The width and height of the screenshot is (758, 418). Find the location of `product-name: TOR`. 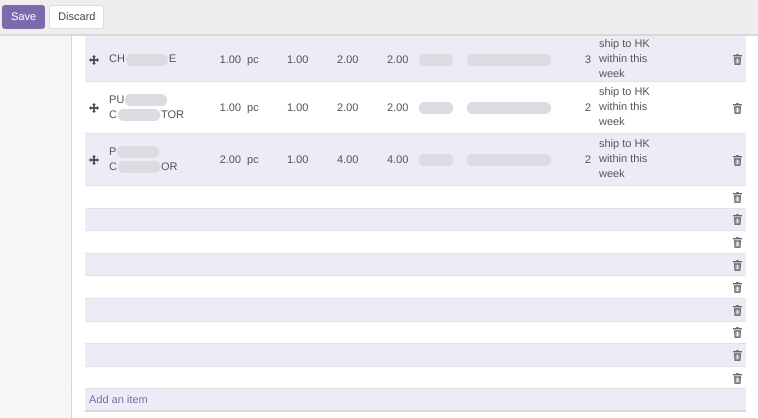

product-name: TOR is located at coordinates (172, 115).